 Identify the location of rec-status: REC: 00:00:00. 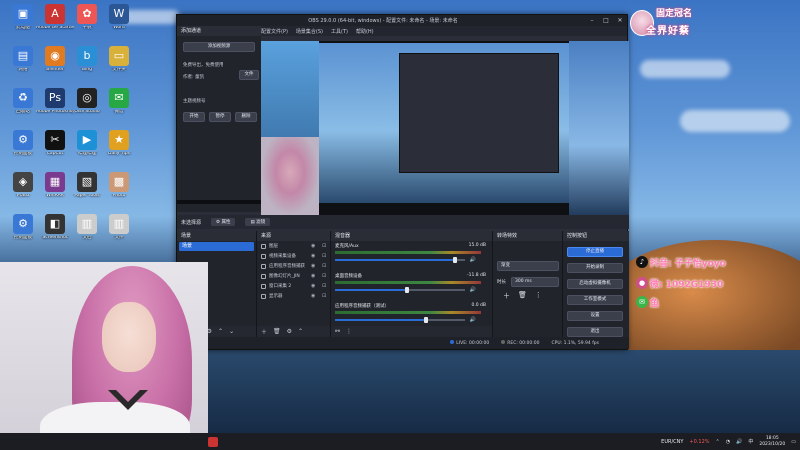
(520, 343).